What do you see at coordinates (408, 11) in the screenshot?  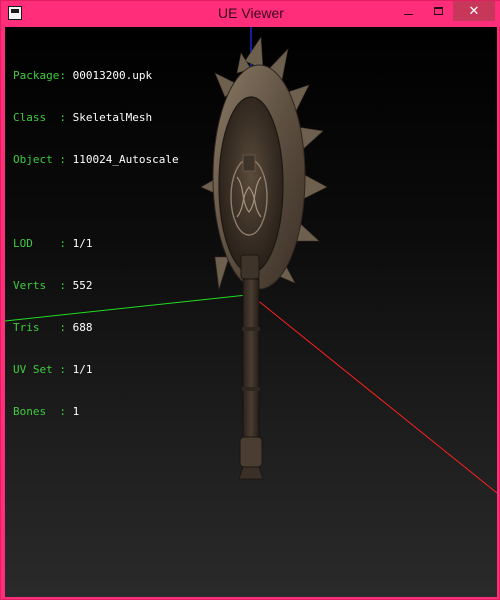 I see `minimize-button` at bounding box center [408, 11].